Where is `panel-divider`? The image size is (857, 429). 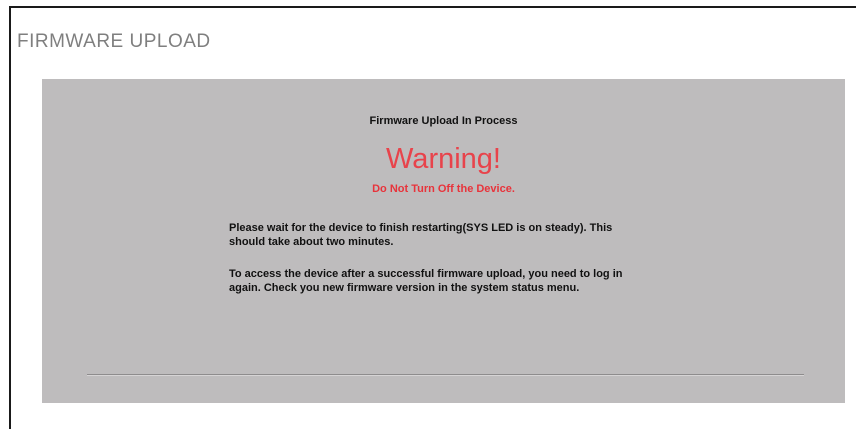 panel-divider is located at coordinates (445, 375).